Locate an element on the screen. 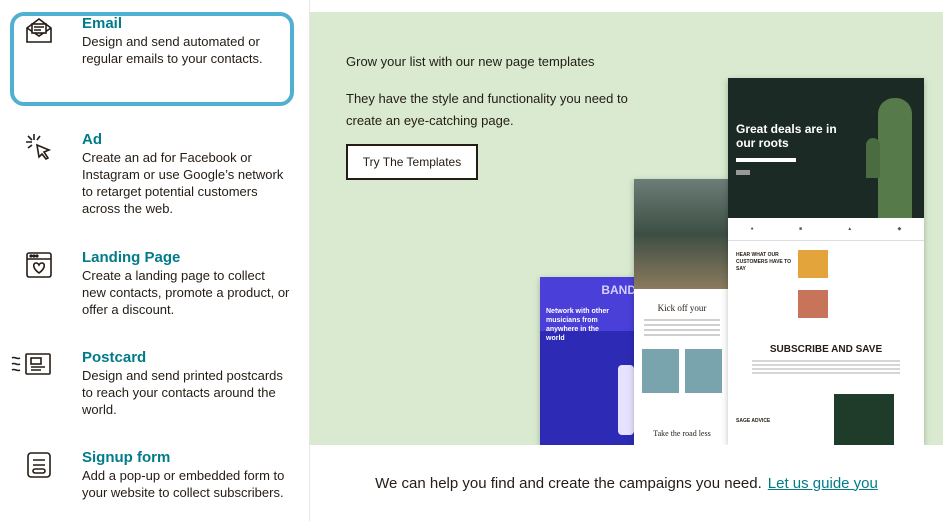  subscribe-lines is located at coordinates (826, 367).